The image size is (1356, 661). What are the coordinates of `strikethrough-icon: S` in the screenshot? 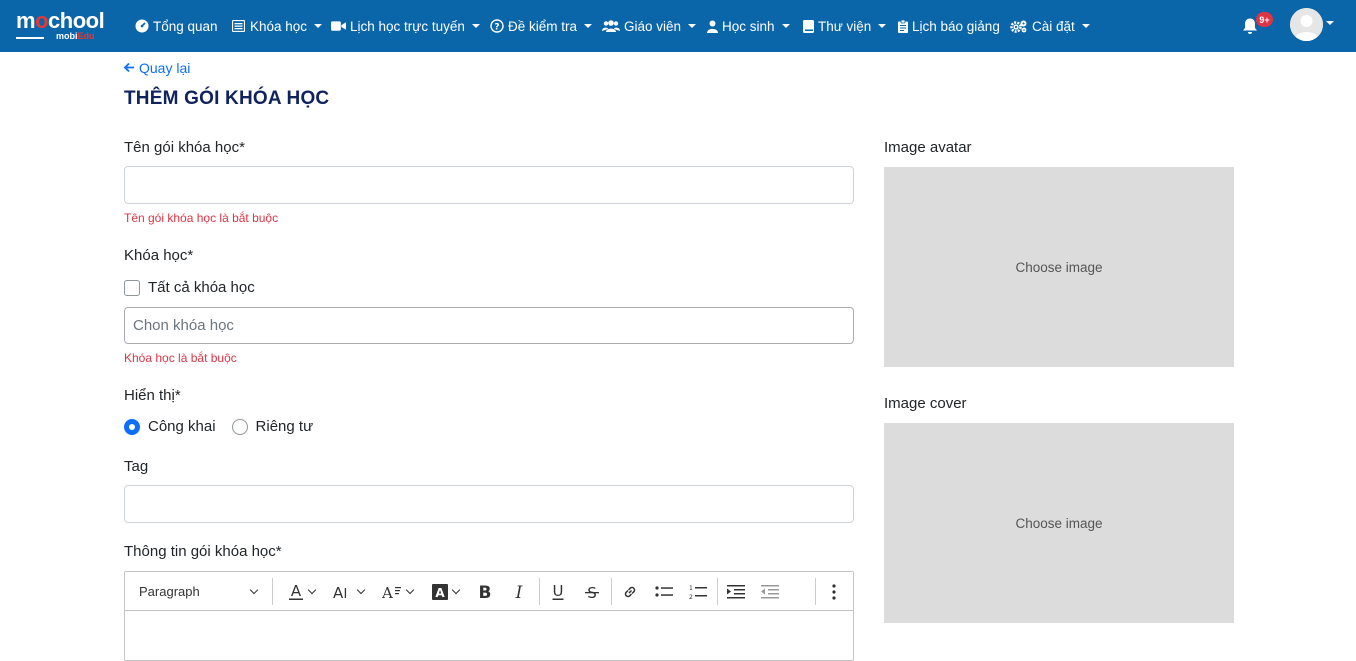 It's located at (592, 591).